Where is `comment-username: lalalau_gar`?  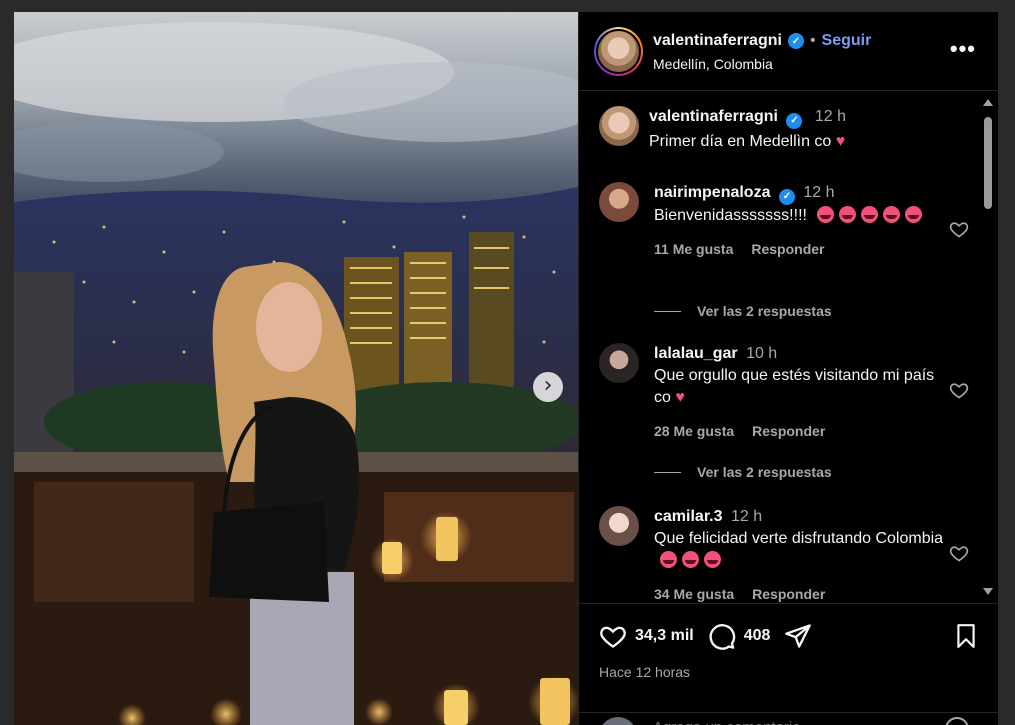
comment-username: lalalau_gar is located at coordinates (696, 353).